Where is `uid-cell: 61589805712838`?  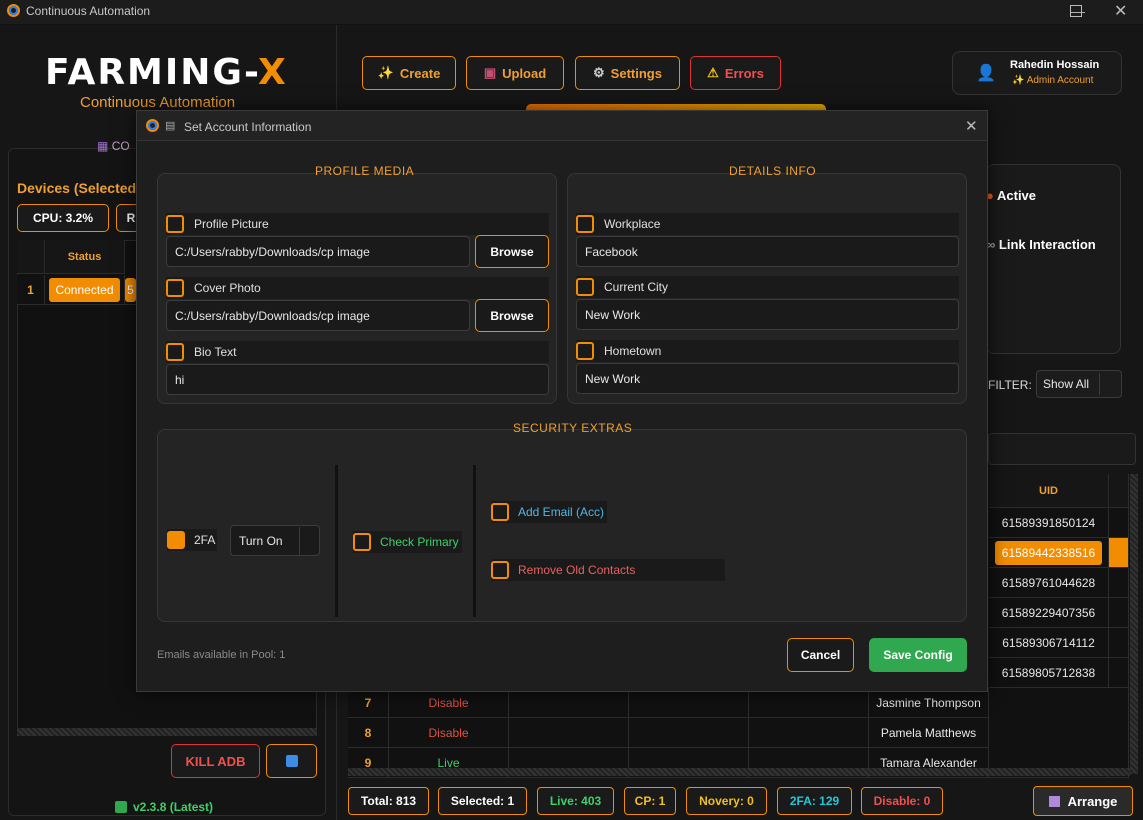
uid-cell: 61589805712838 is located at coordinates (1049, 673).